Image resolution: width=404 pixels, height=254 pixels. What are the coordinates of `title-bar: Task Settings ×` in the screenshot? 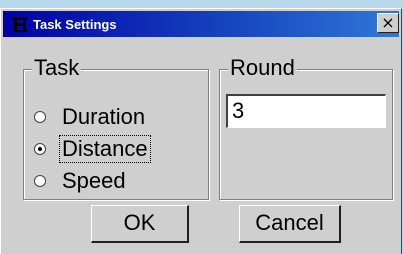 It's located at (201, 24).